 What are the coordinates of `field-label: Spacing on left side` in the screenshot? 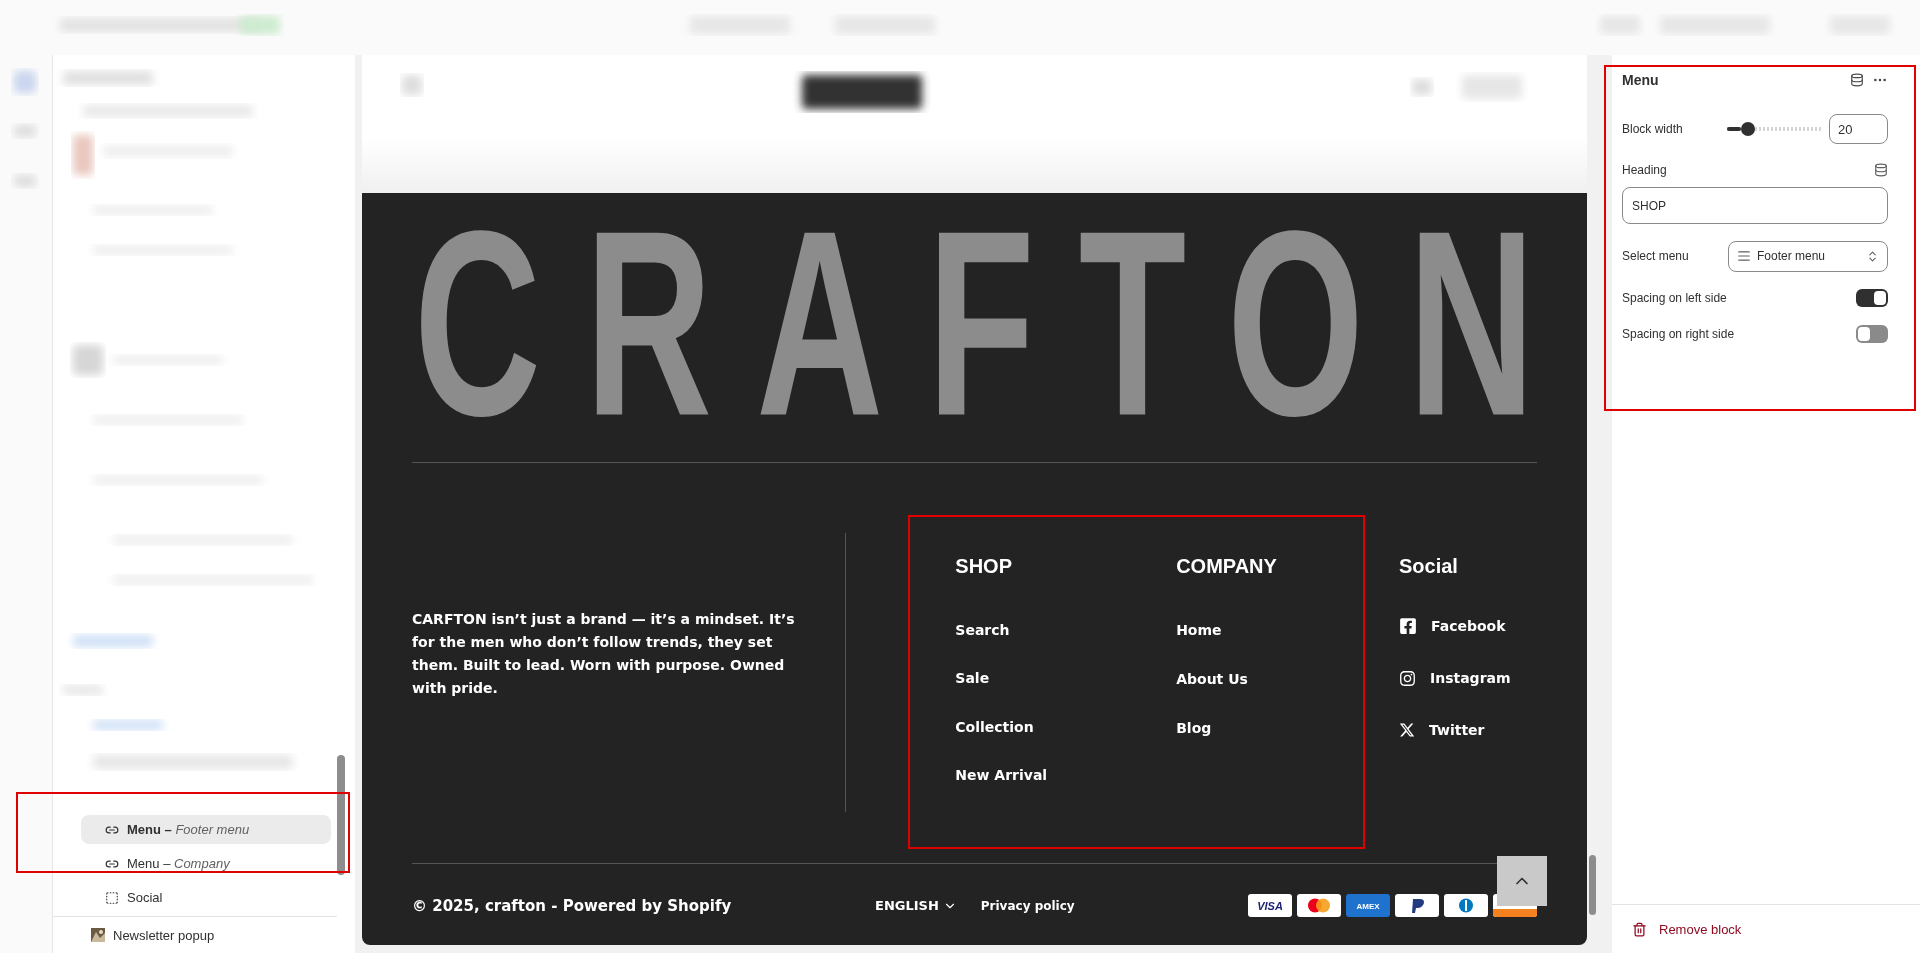 It's located at (1675, 298).